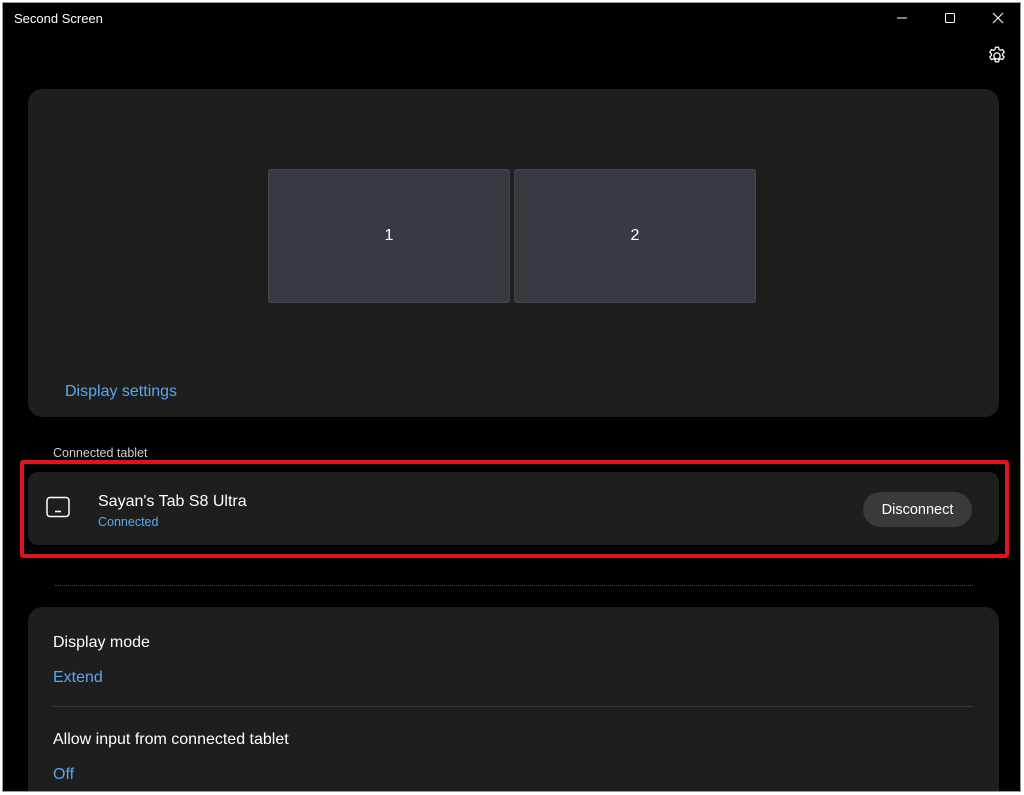 Image resolution: width=1024 pixels, height=795 pixels. I want to click on maximize-icon, so click(950, 18).